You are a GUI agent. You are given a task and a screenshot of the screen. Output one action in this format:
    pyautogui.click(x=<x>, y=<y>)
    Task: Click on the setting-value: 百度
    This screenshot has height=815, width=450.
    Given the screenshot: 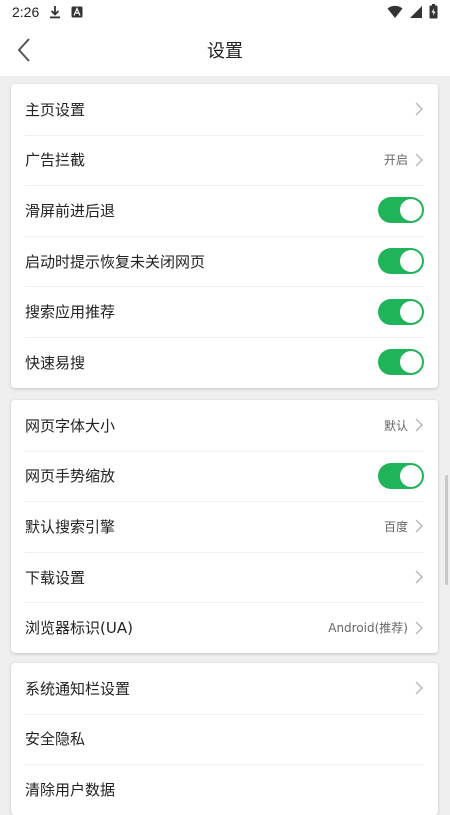 What is the action you would take?
    pyautogui.click(x=395, y=526)
    